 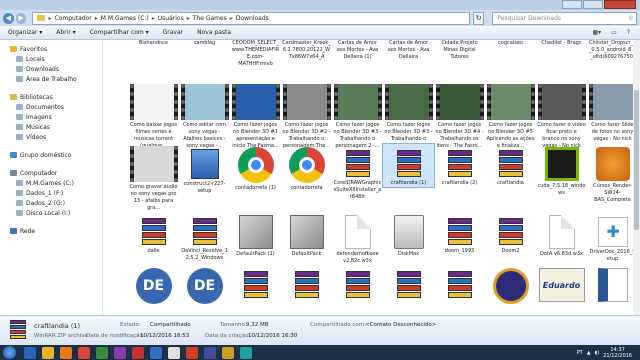 What do you see at coordinates (173, 32) in the screenshot?
I see `burn-button: Gravar` at bounding box center [173, 32].